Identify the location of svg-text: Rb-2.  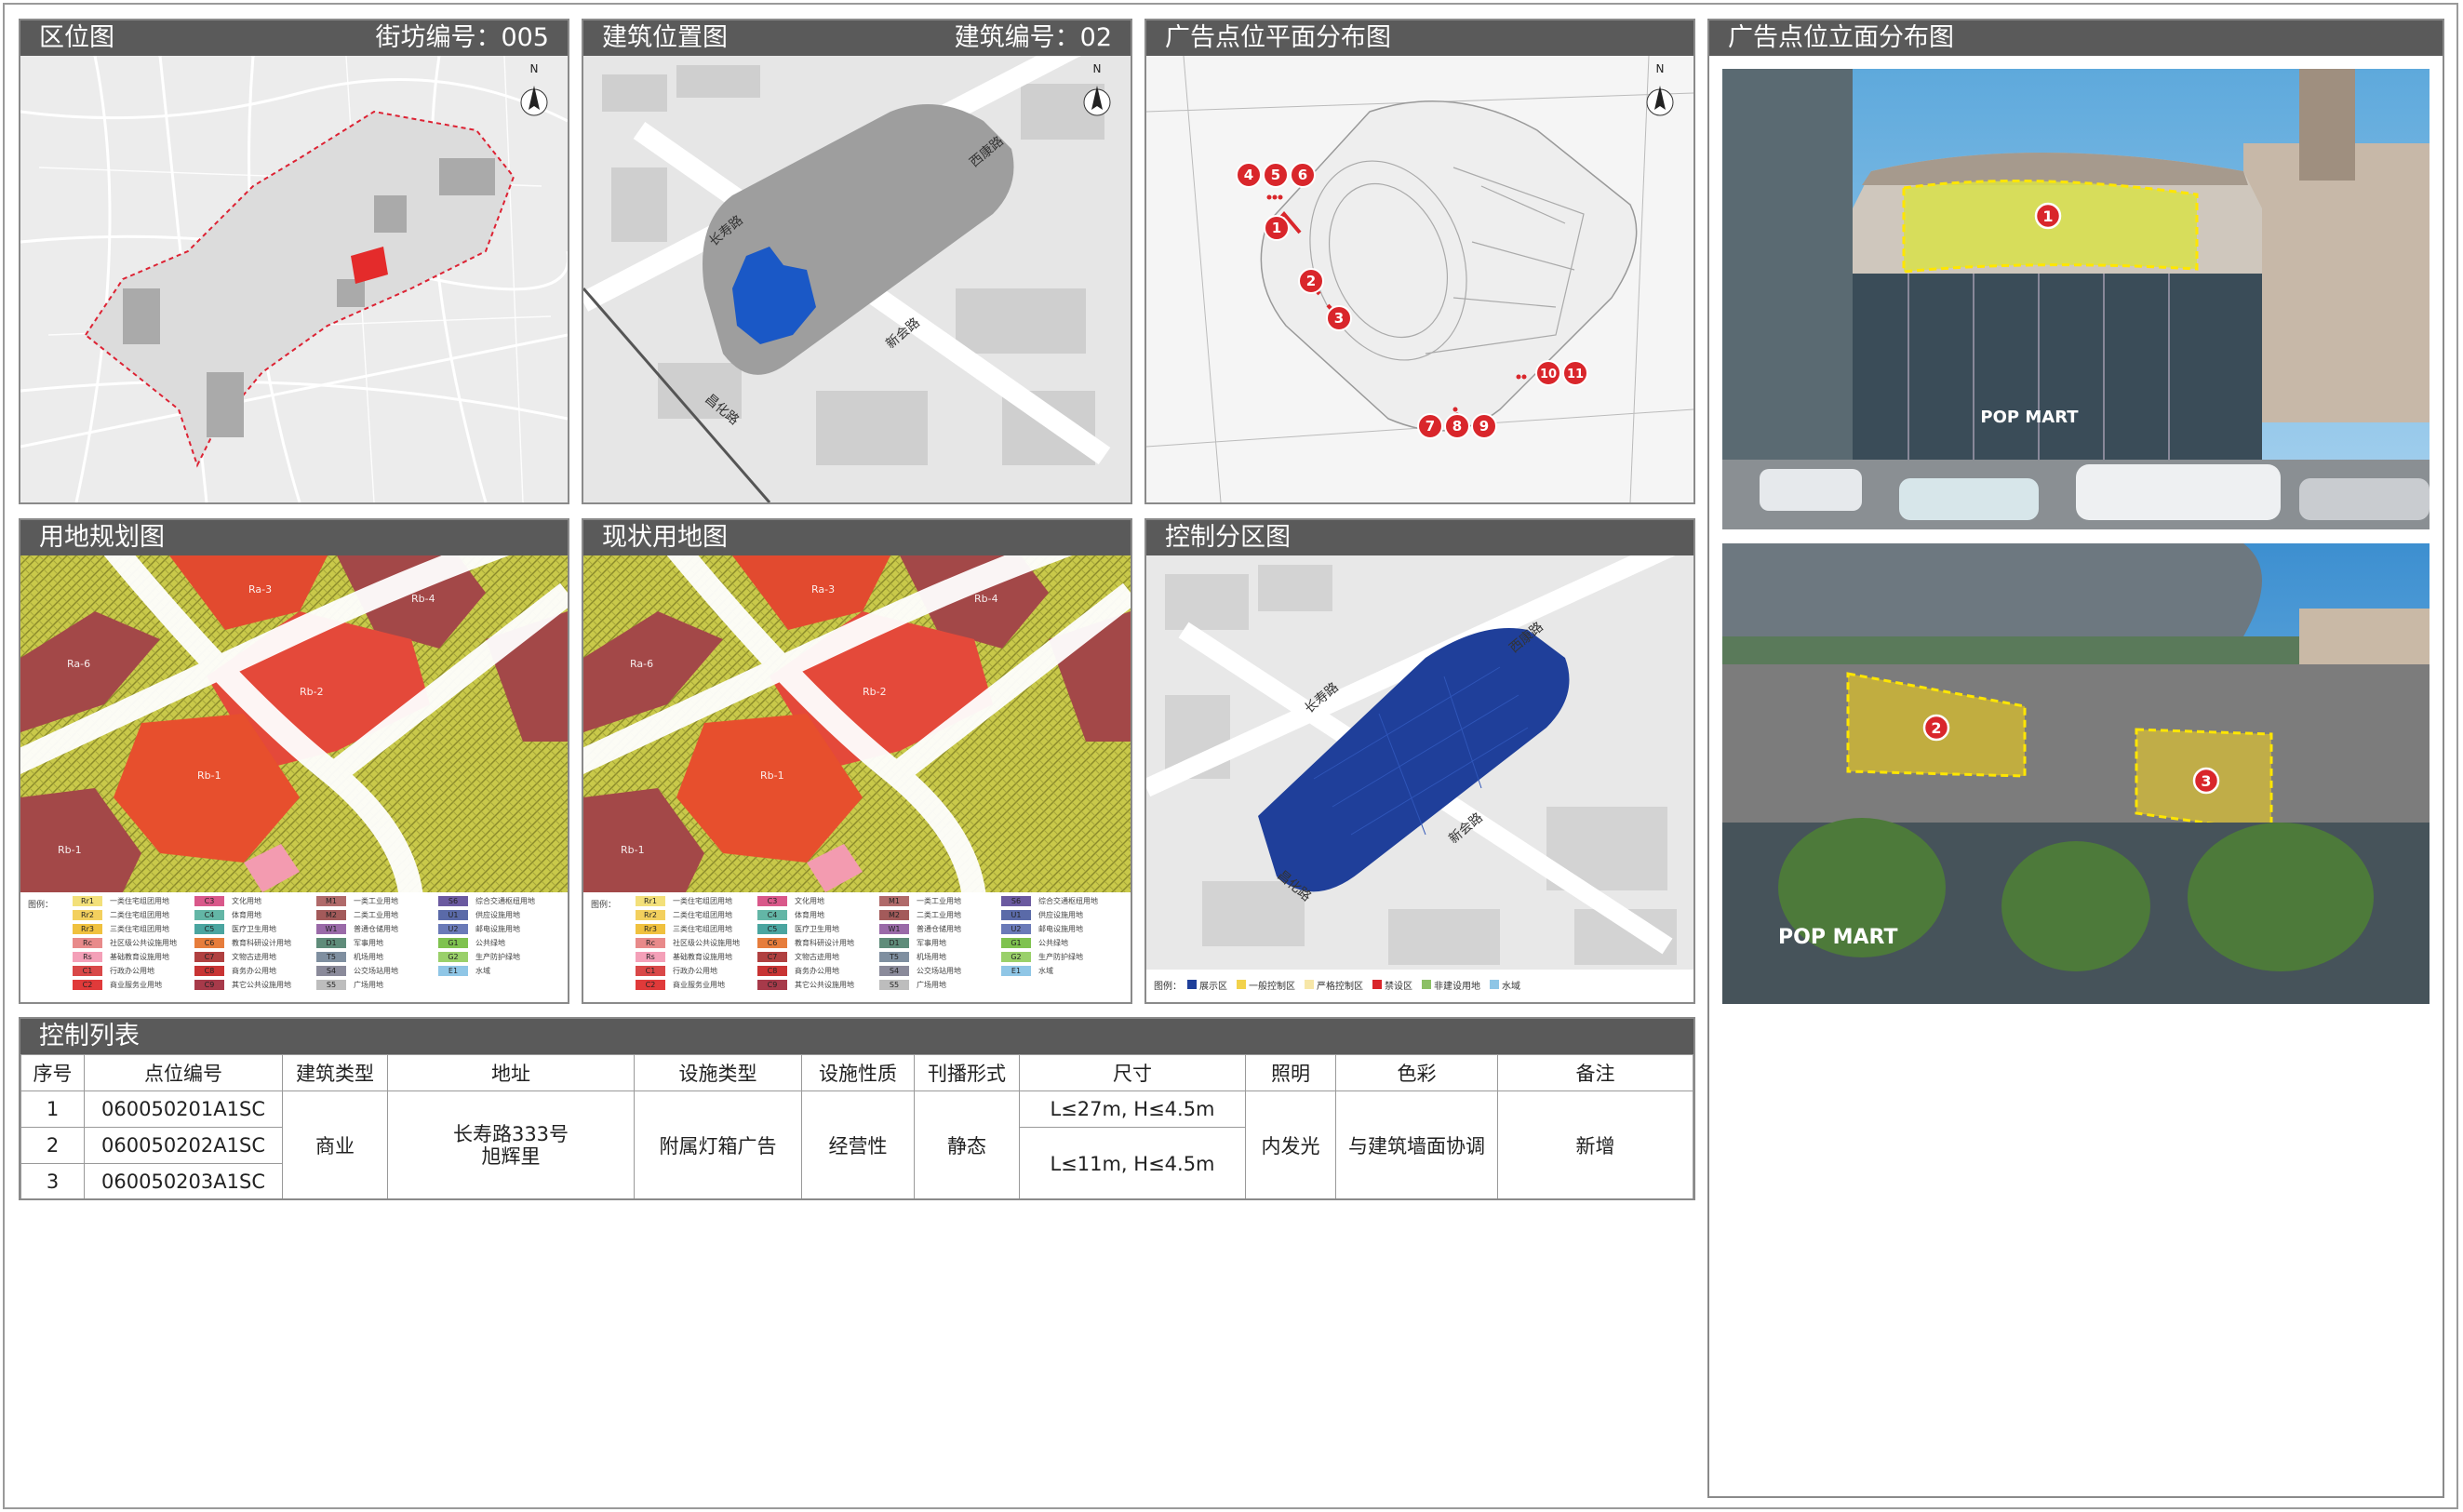
(312, 692).